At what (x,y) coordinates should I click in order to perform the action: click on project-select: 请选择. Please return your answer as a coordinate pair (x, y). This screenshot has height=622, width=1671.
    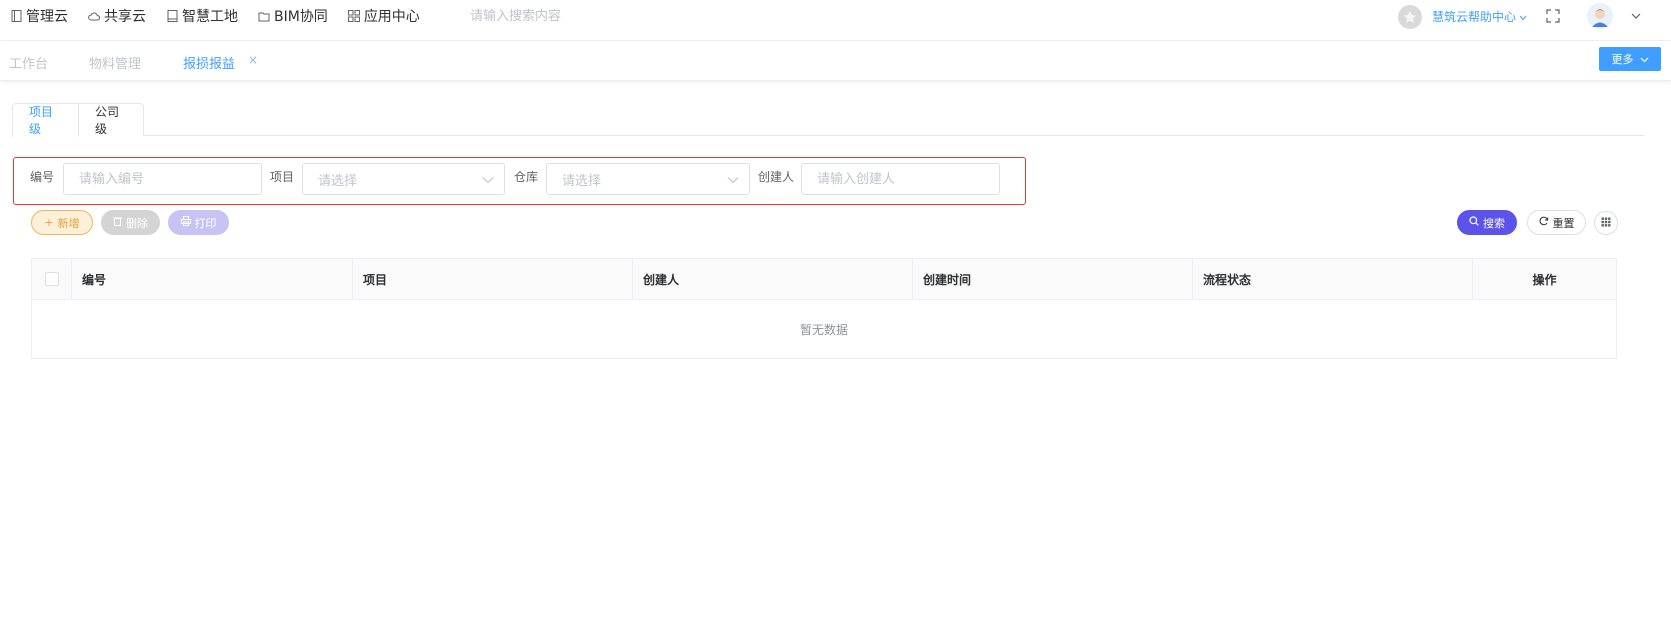
    Looking at the image, I should click on (403, 179).